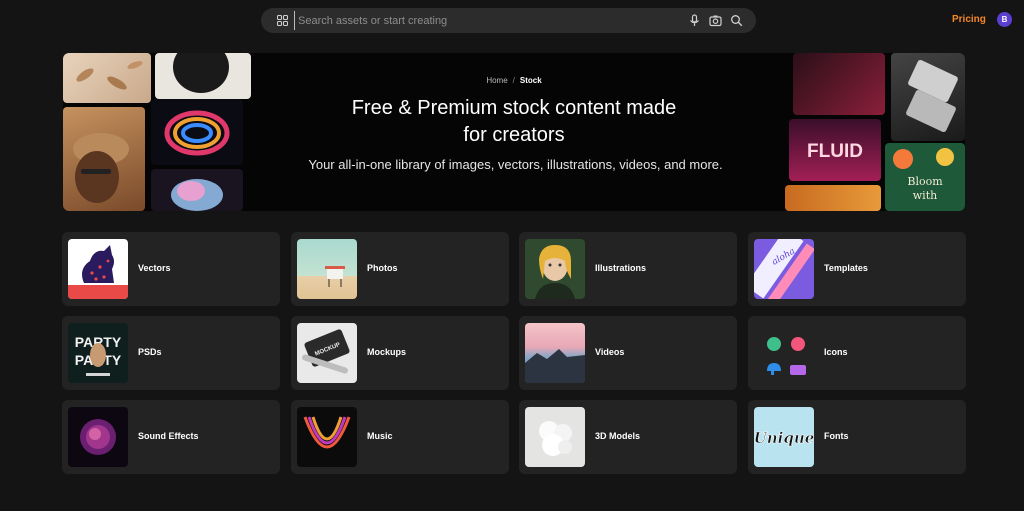 The width and height of the screenshot is (1024, 511). What do you see at coordinates (154, 268) in the screenshot?
I see `category-label-vectors: Vectors` at bounding box center [154, 268].